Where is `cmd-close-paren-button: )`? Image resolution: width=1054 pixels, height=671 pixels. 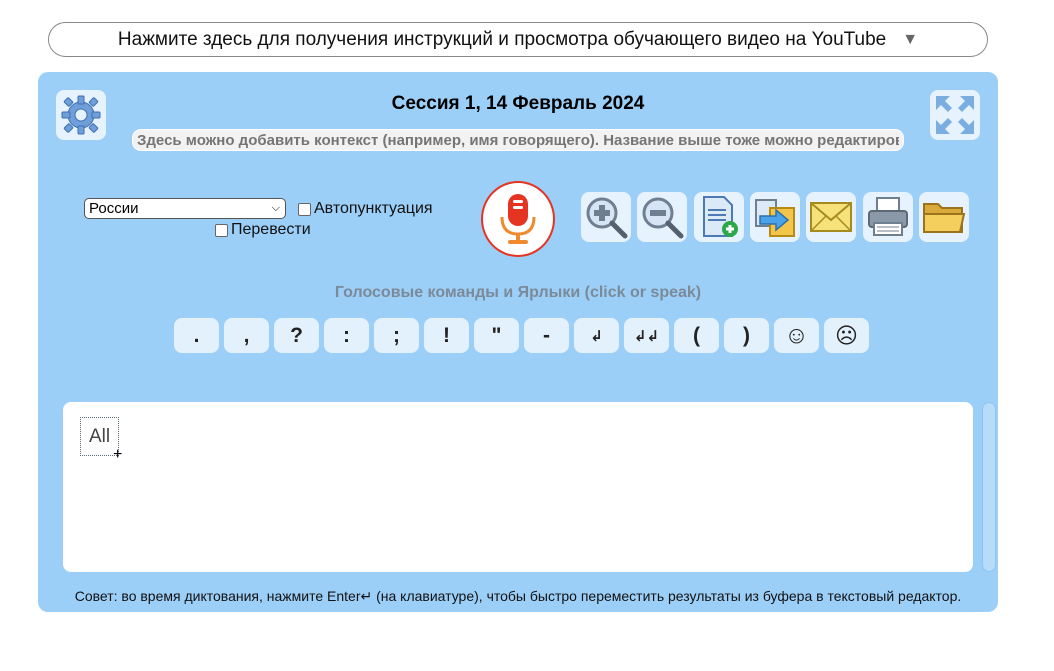
cmd-close-paren-button: ) is located at coordinates (746, 335).